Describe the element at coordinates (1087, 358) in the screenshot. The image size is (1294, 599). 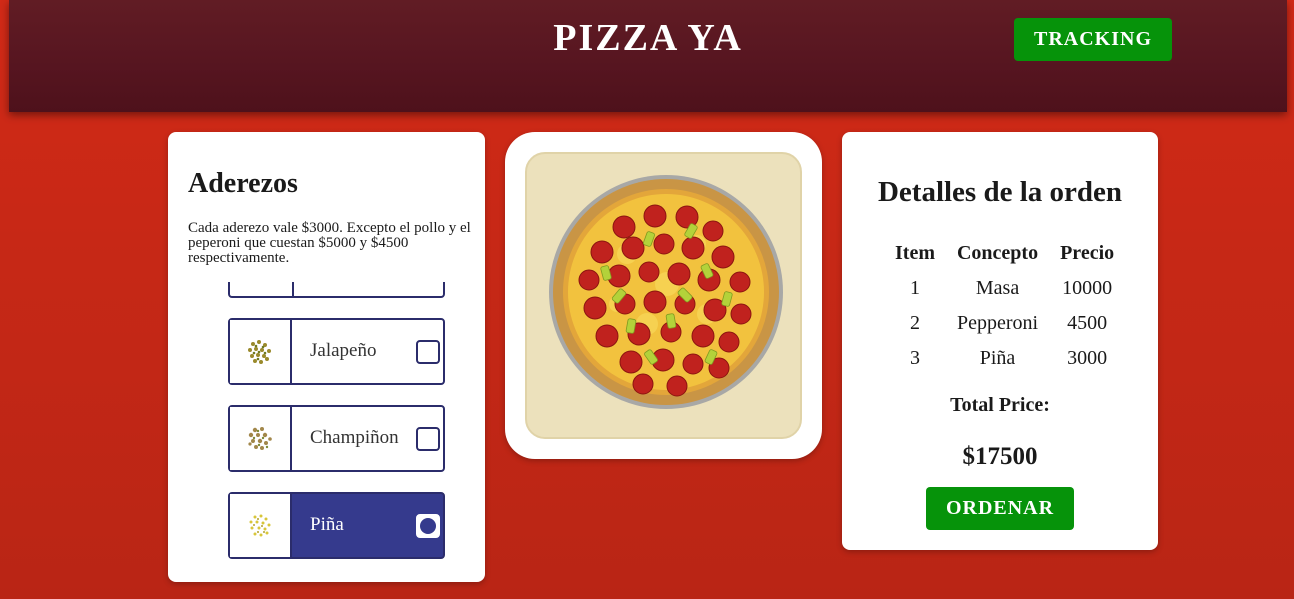
I see `table-cell: 3000` at that location.